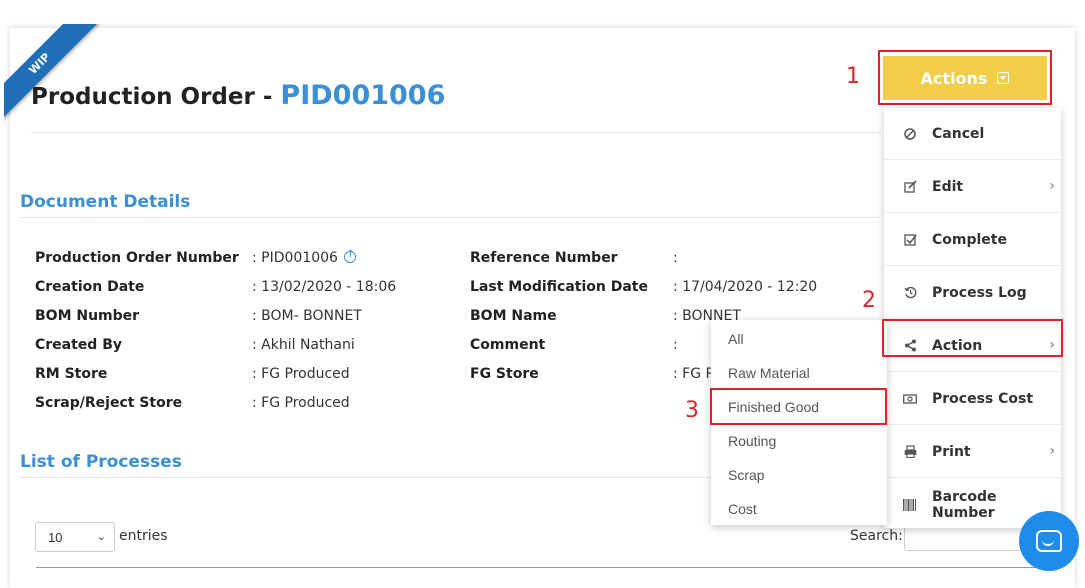 The image size is (1085, 588). Describe the element at coordinates (983, 398) in the screenshot. I see `menu-item-label: Process Cost` at that location.